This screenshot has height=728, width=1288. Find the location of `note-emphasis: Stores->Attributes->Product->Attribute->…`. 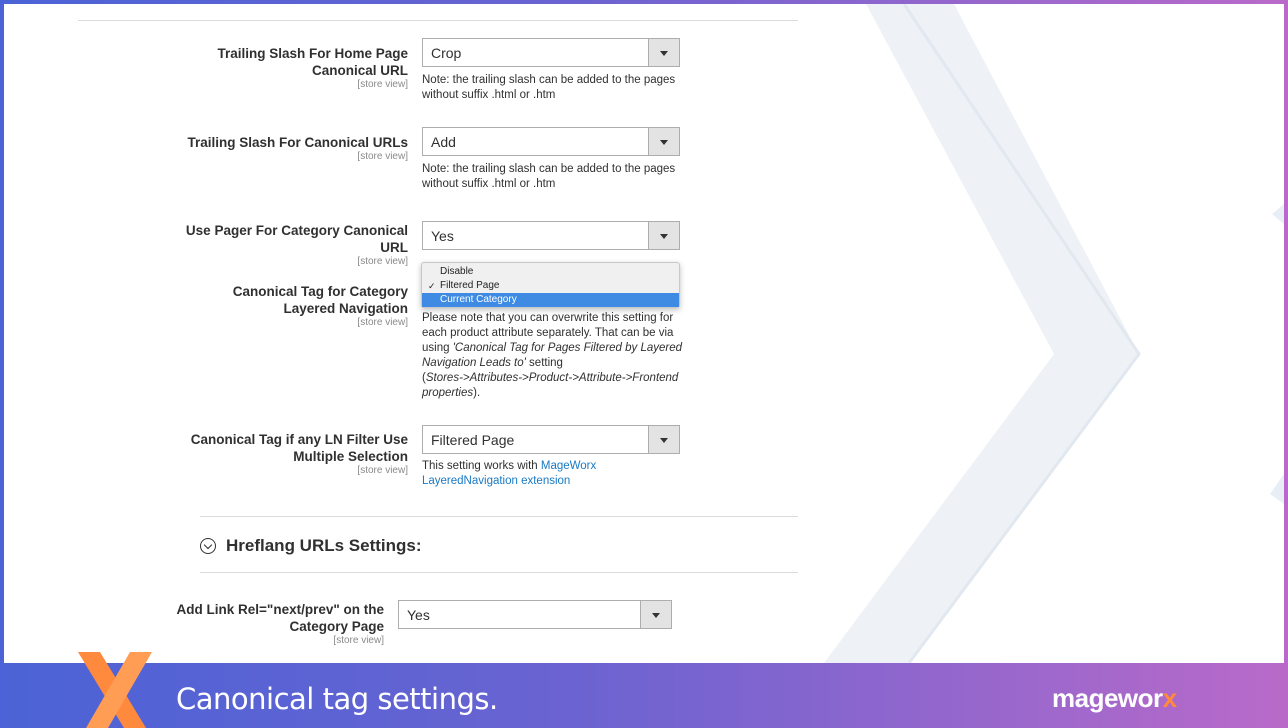

note-emphasis: Stores->Attributes->Product->Attribute->… is located at coordinates (552, 378).